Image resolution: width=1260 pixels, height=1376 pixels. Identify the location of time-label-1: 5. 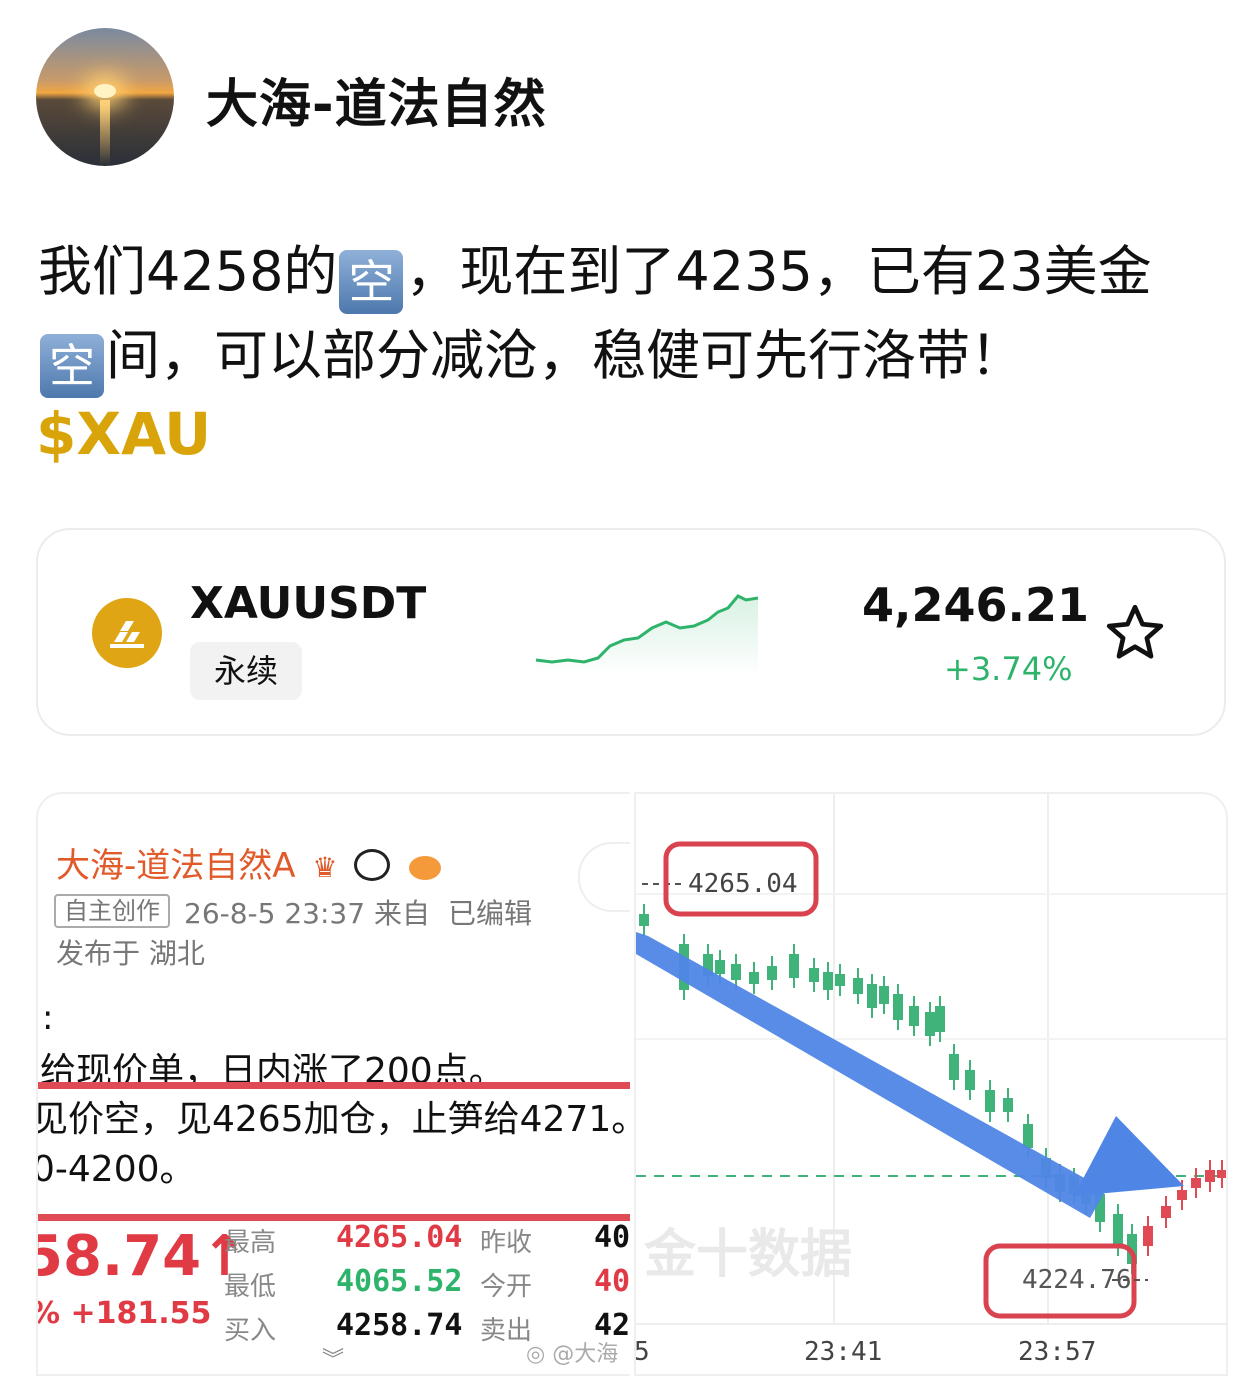
(643, 1352).